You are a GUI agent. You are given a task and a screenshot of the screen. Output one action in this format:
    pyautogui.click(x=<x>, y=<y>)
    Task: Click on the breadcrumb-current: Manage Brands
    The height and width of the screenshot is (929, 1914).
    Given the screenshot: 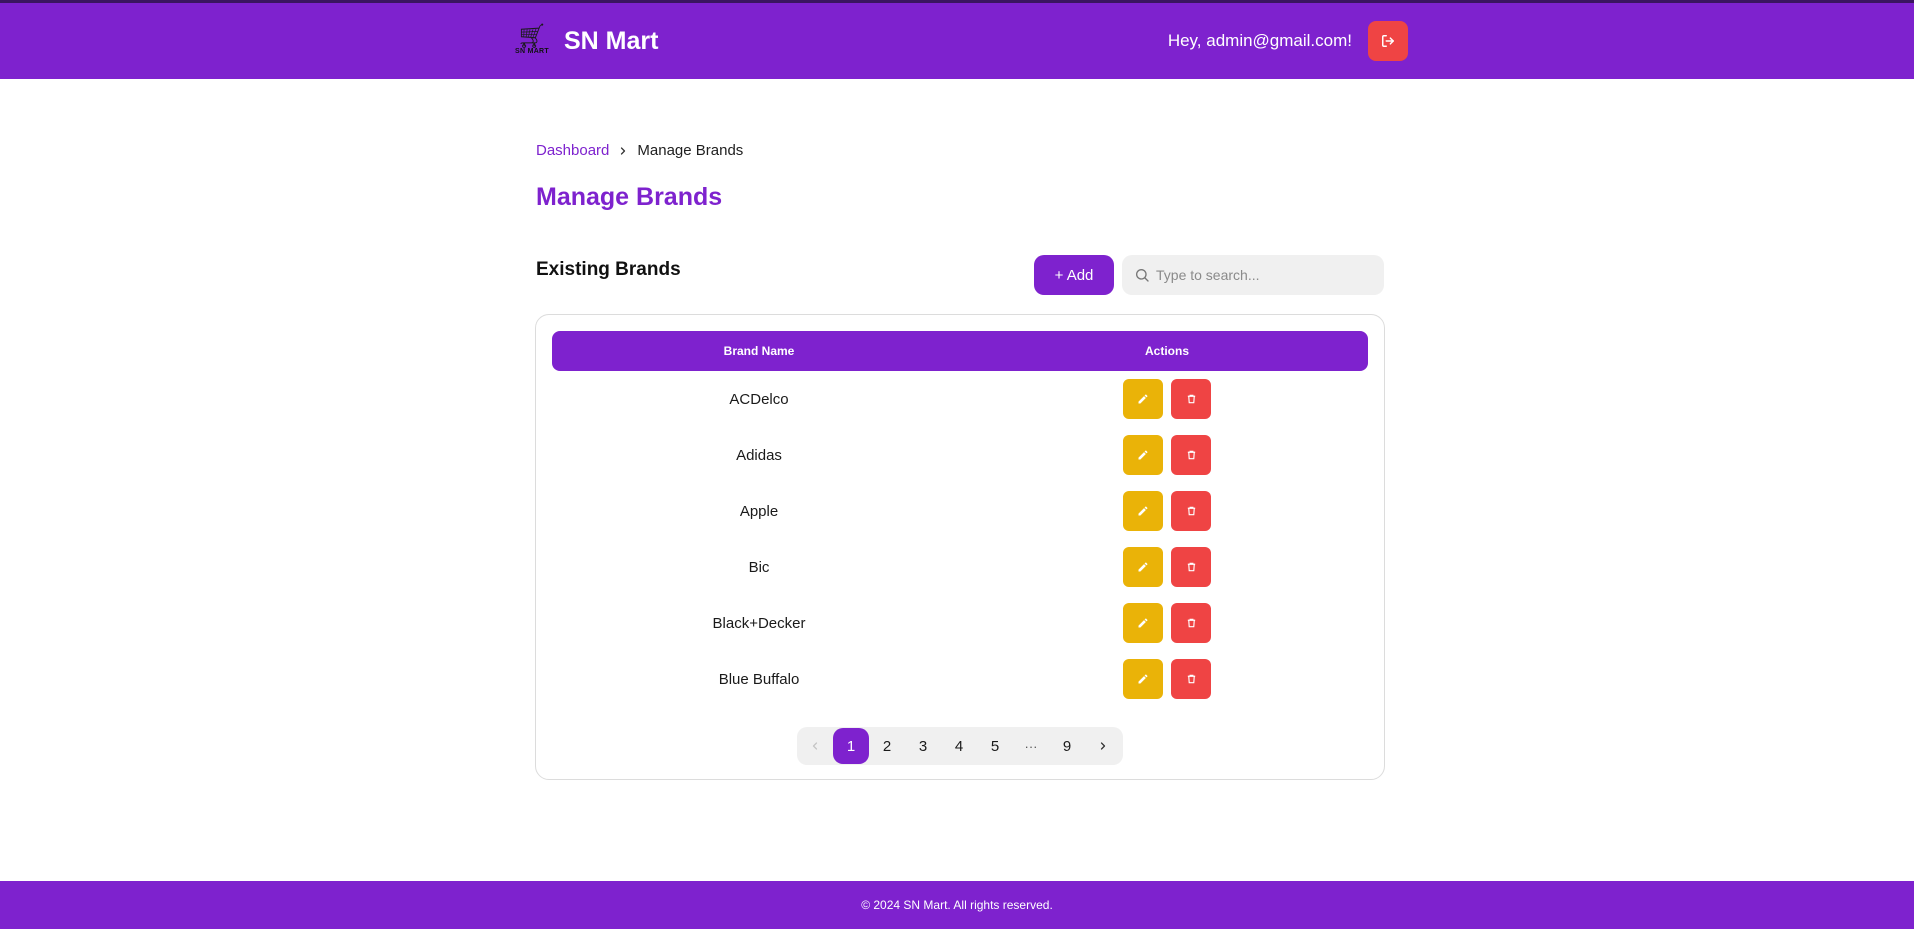 What is the action you would take?
    pyautogui.click(x=690, y=150)
    